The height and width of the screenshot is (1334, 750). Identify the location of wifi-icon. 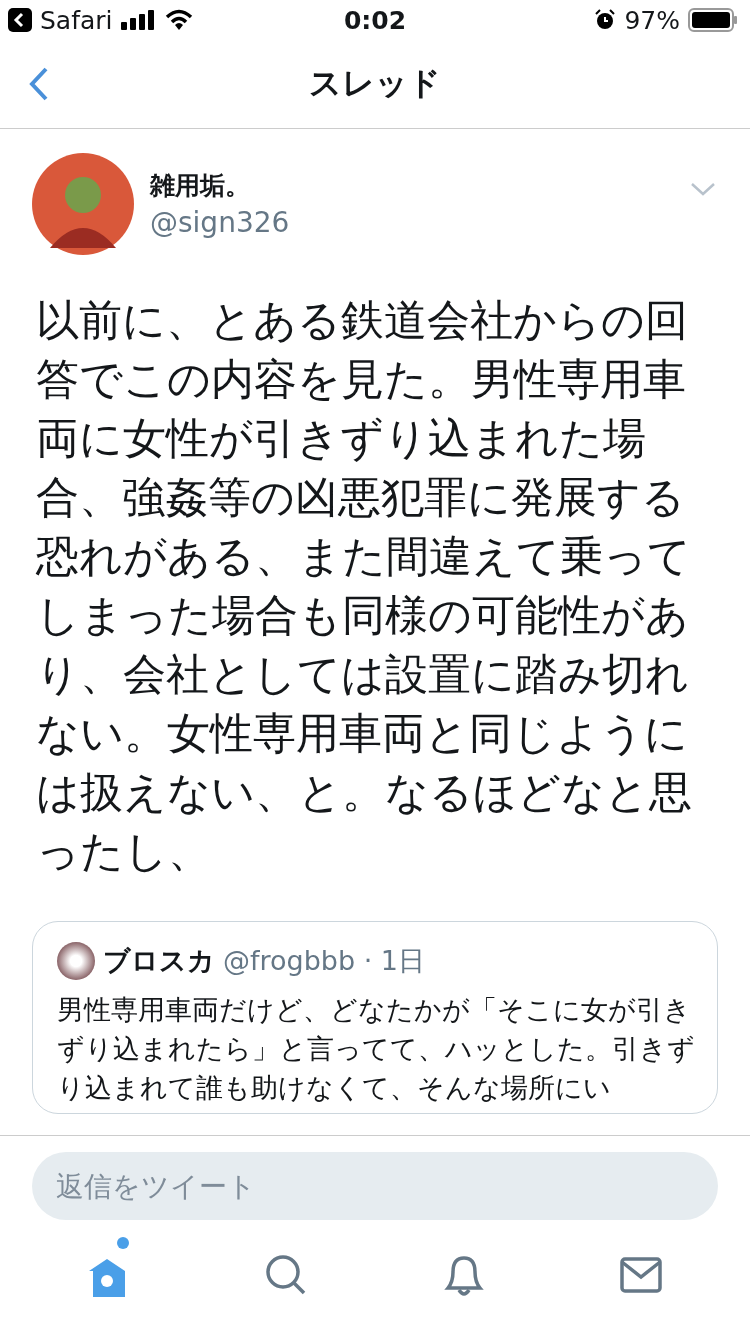
(178, 20).